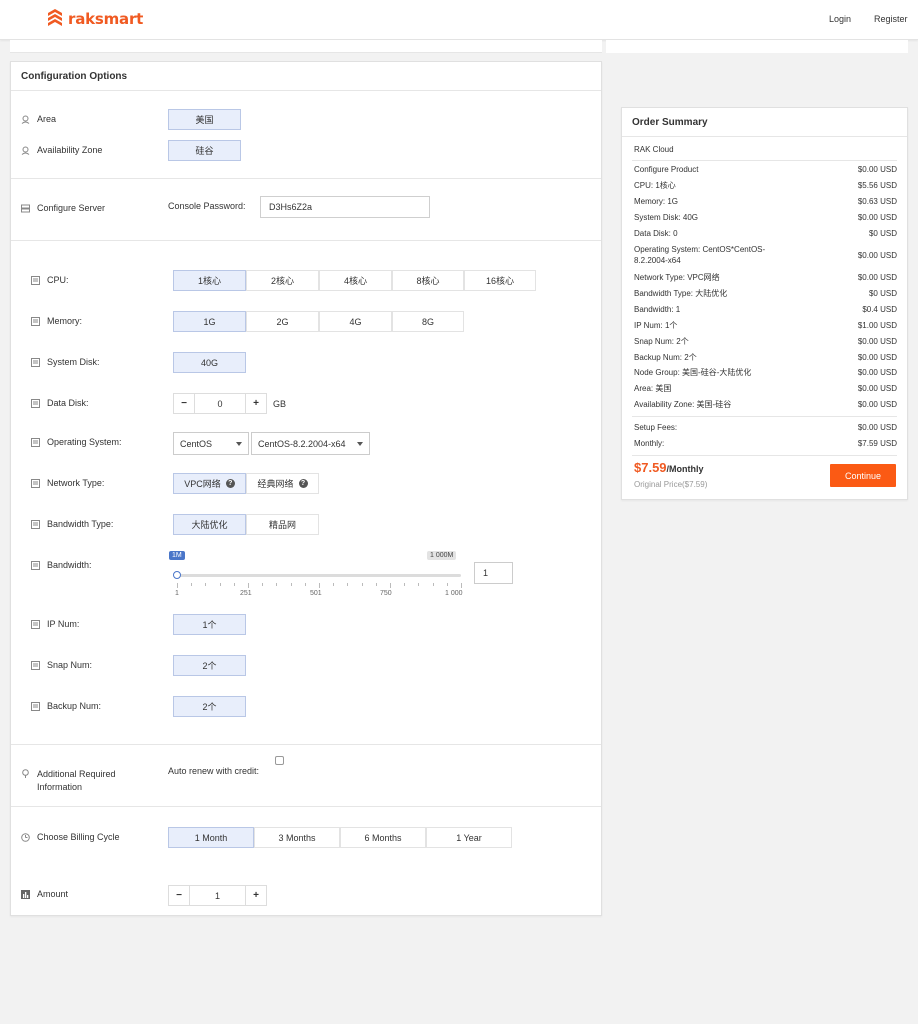  Describe the element at coordinates (500, 280) in the screenshot. I see `cpu-option-16: 16核心` at that location.